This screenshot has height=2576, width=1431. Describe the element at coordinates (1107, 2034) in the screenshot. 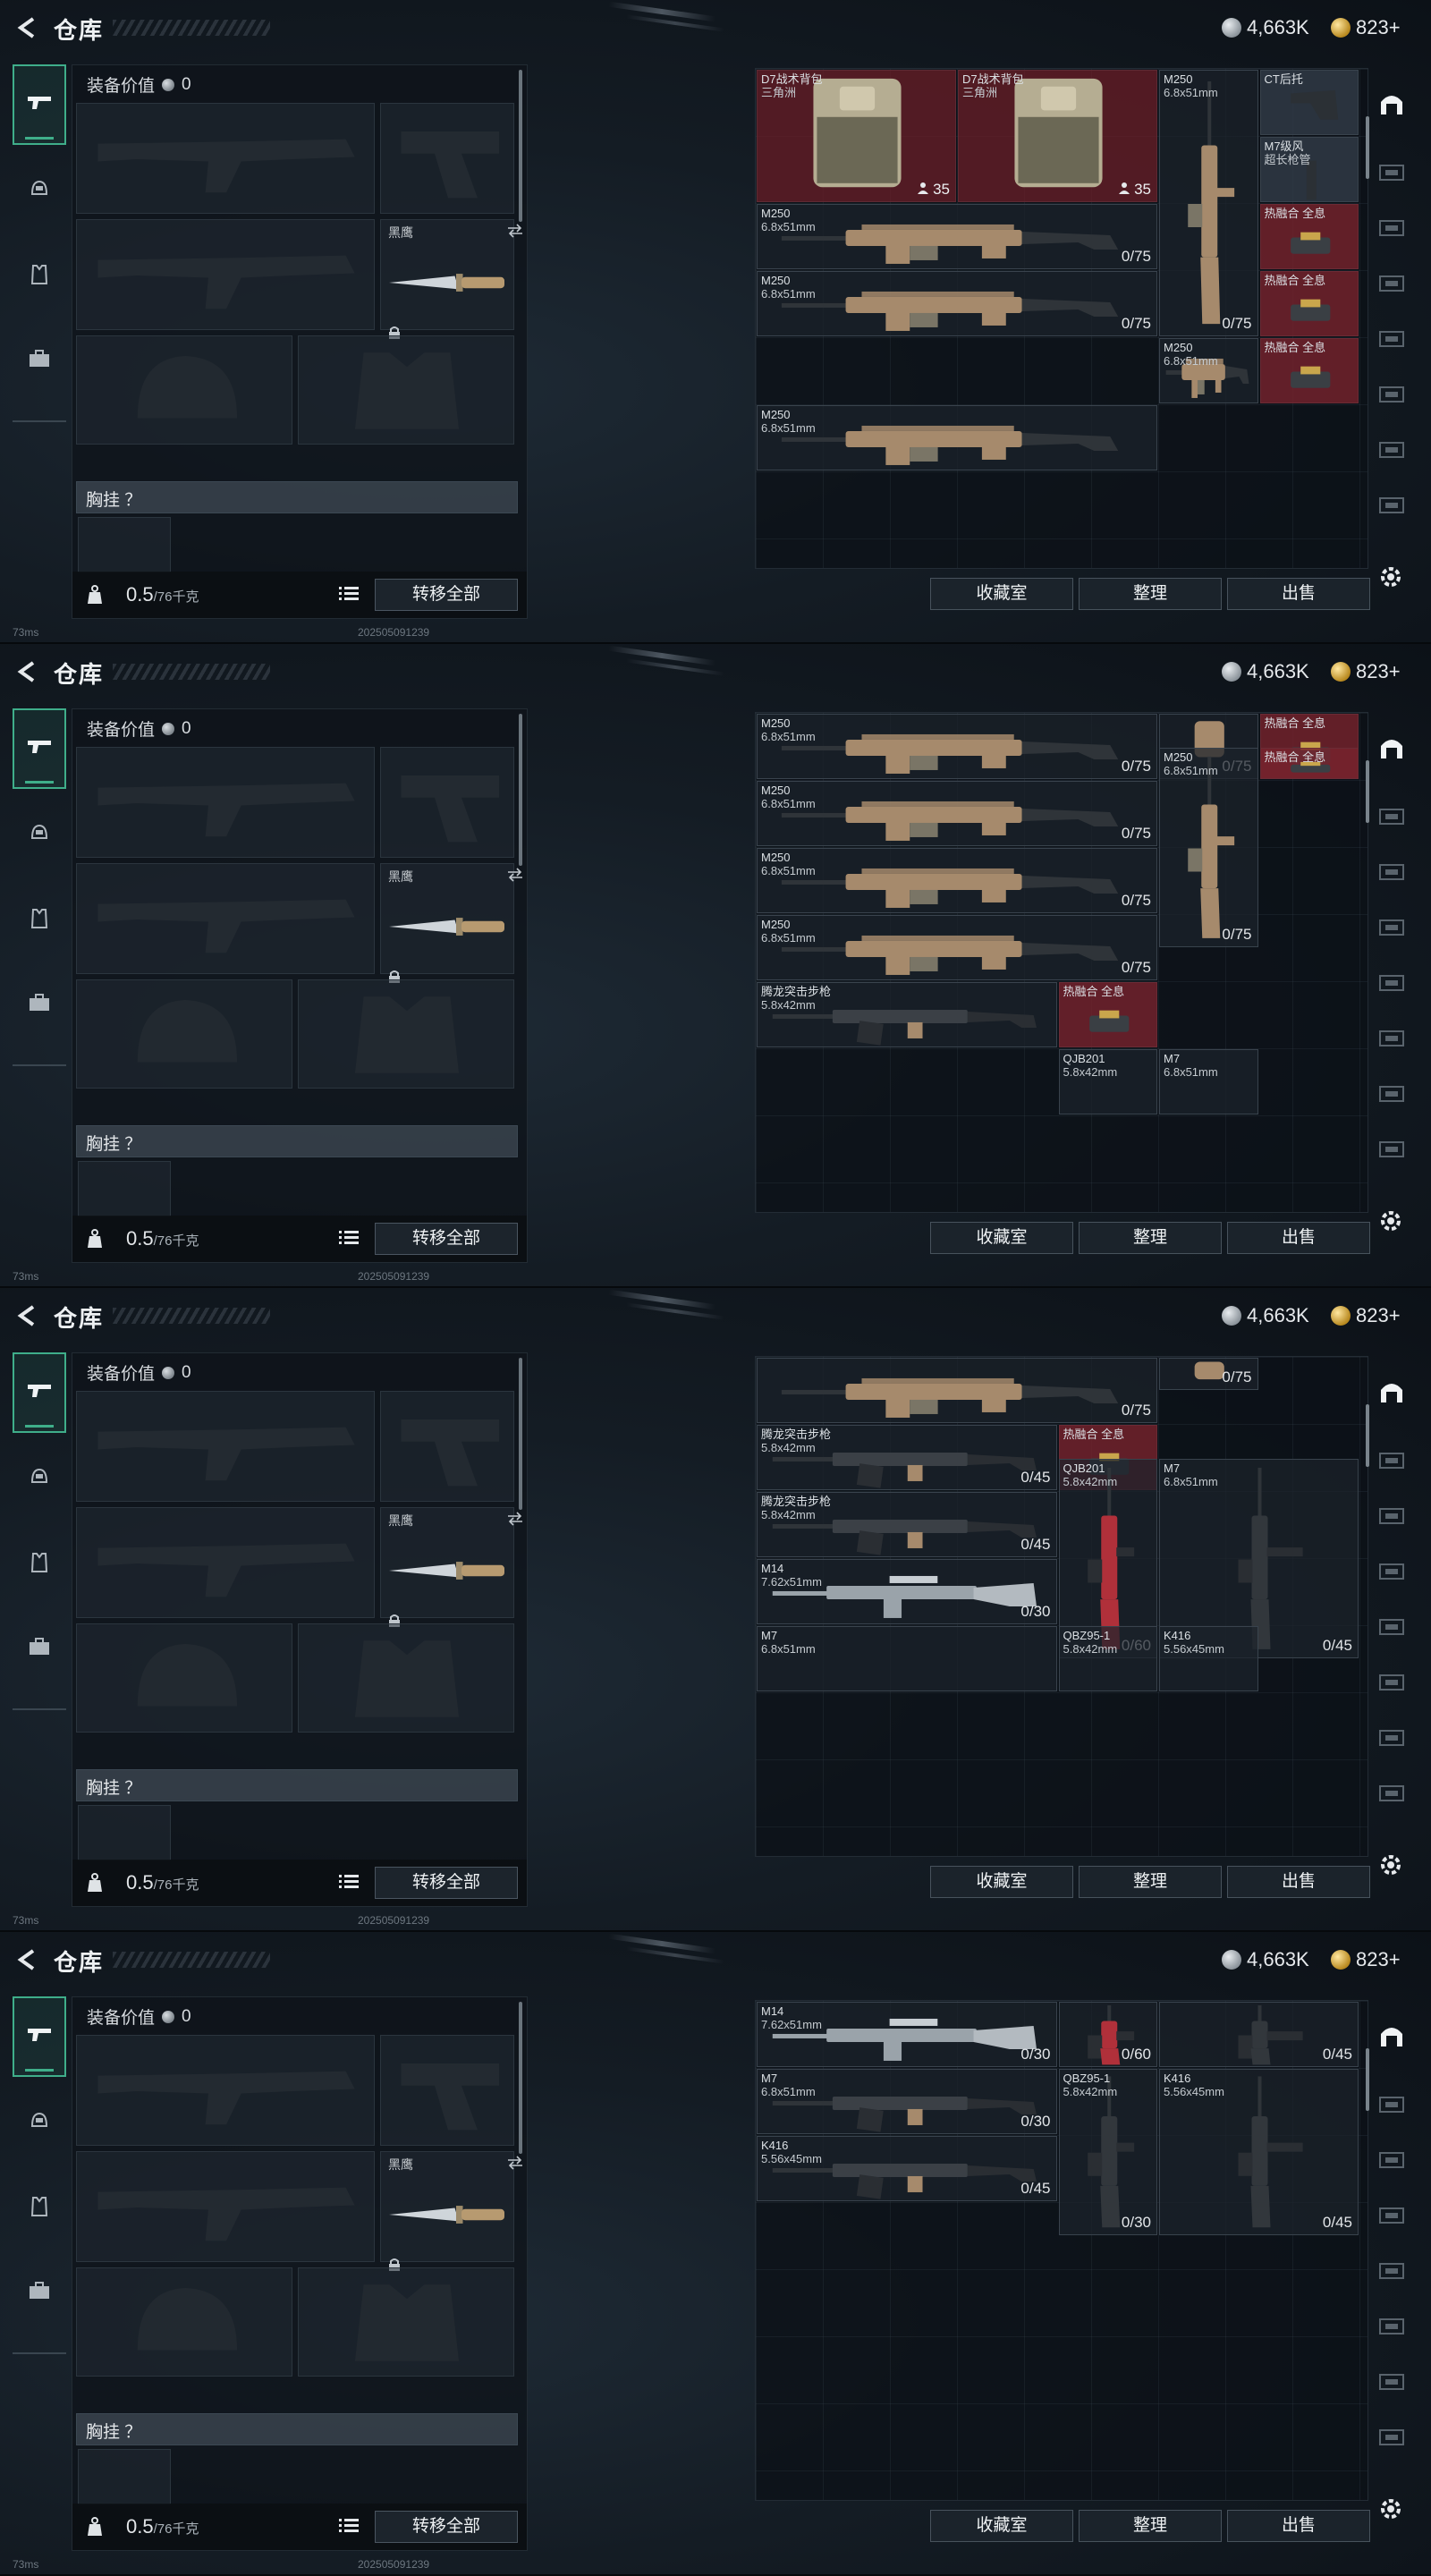

I see `inventory-item: 0/60` at that location.